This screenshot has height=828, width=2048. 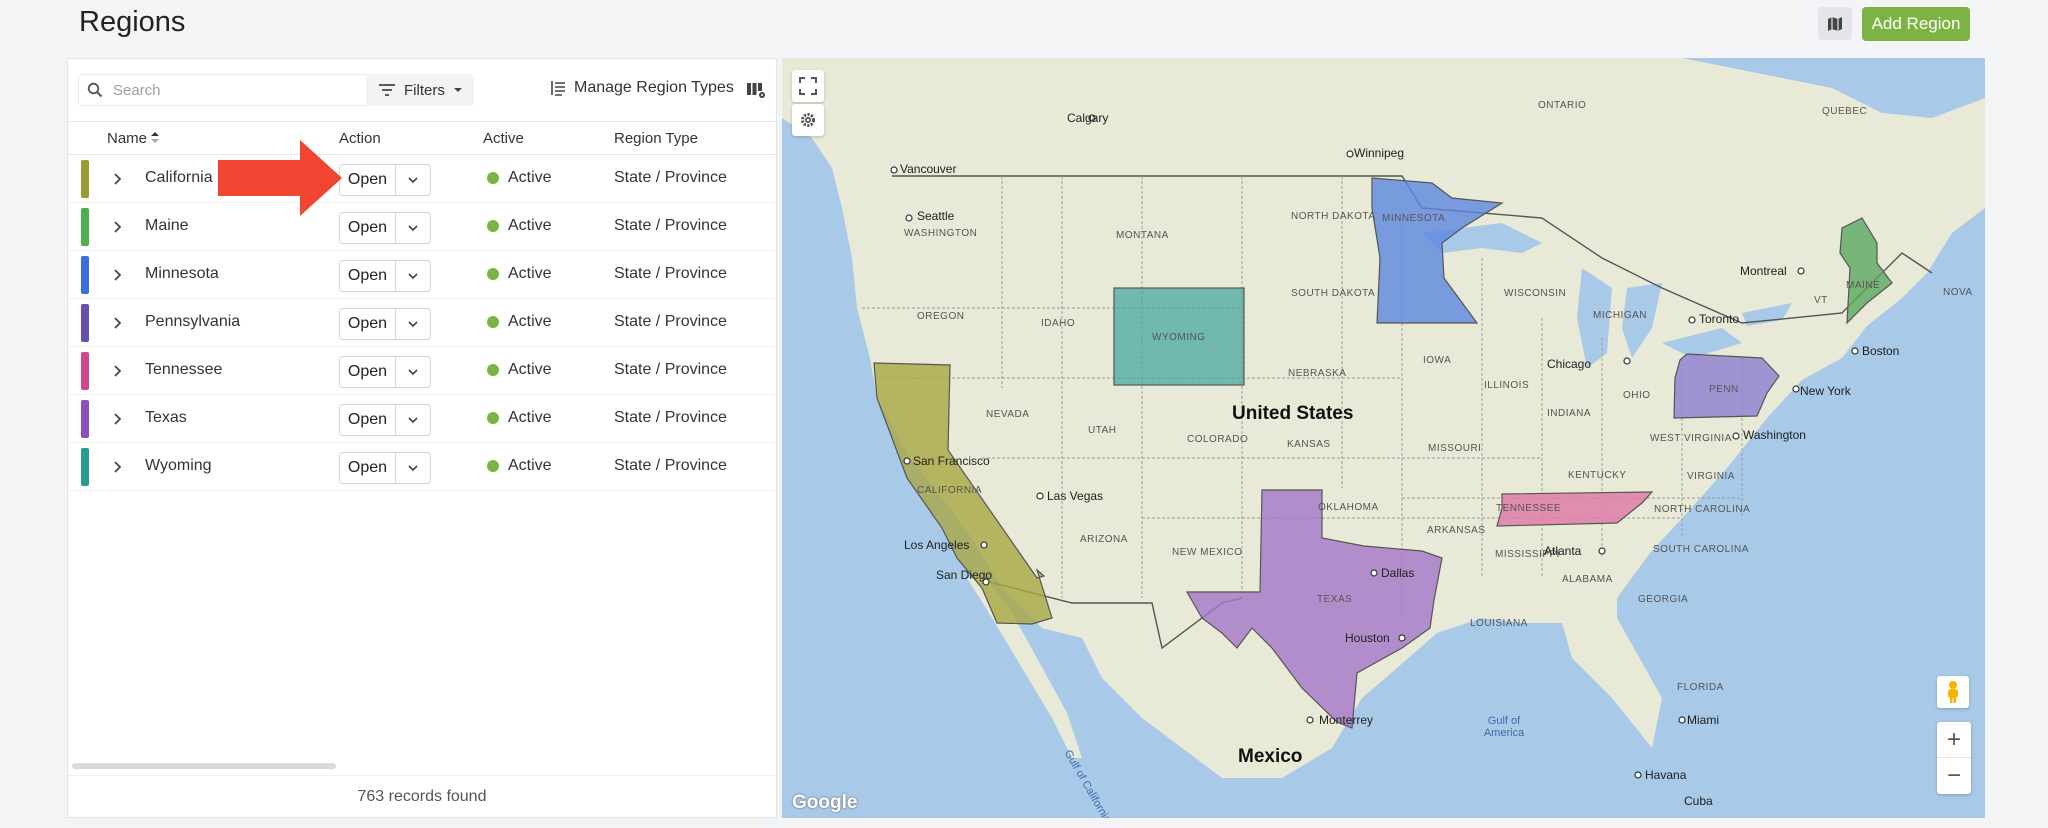 I want to click on manage-region-types-label: Manage Region Types, so click(x=654, y=87).